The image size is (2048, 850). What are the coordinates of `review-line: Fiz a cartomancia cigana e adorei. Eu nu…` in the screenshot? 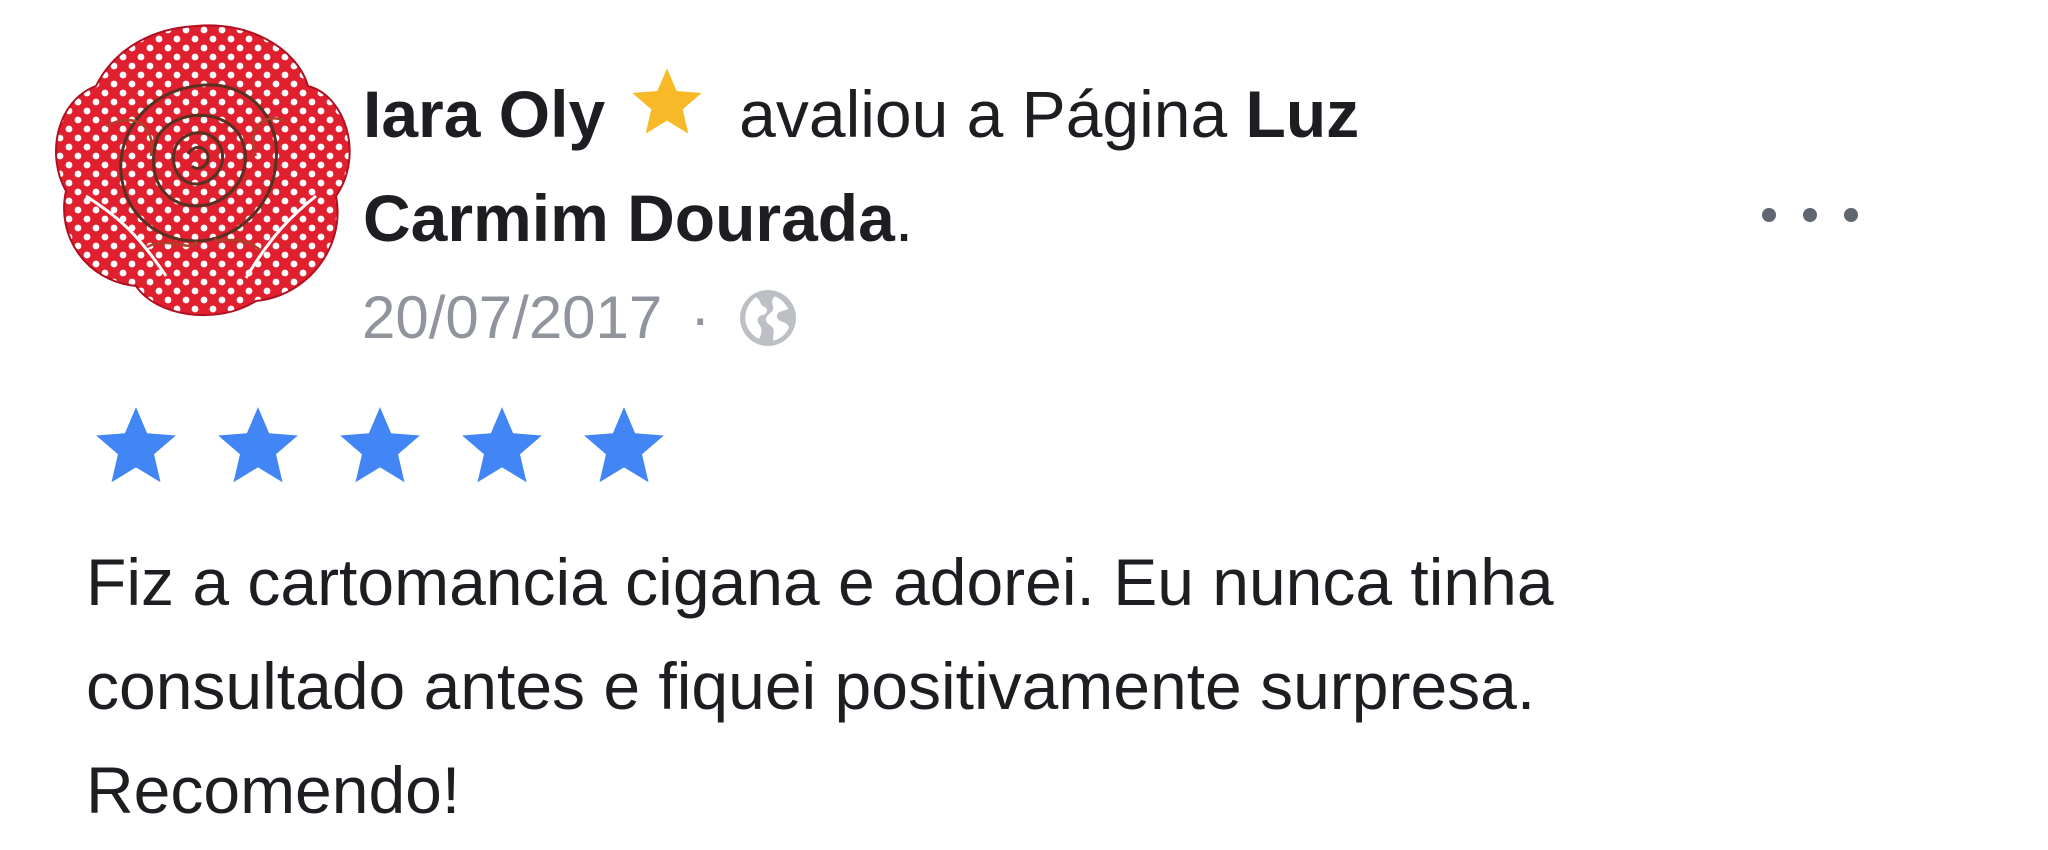 It's located at (820, 582).